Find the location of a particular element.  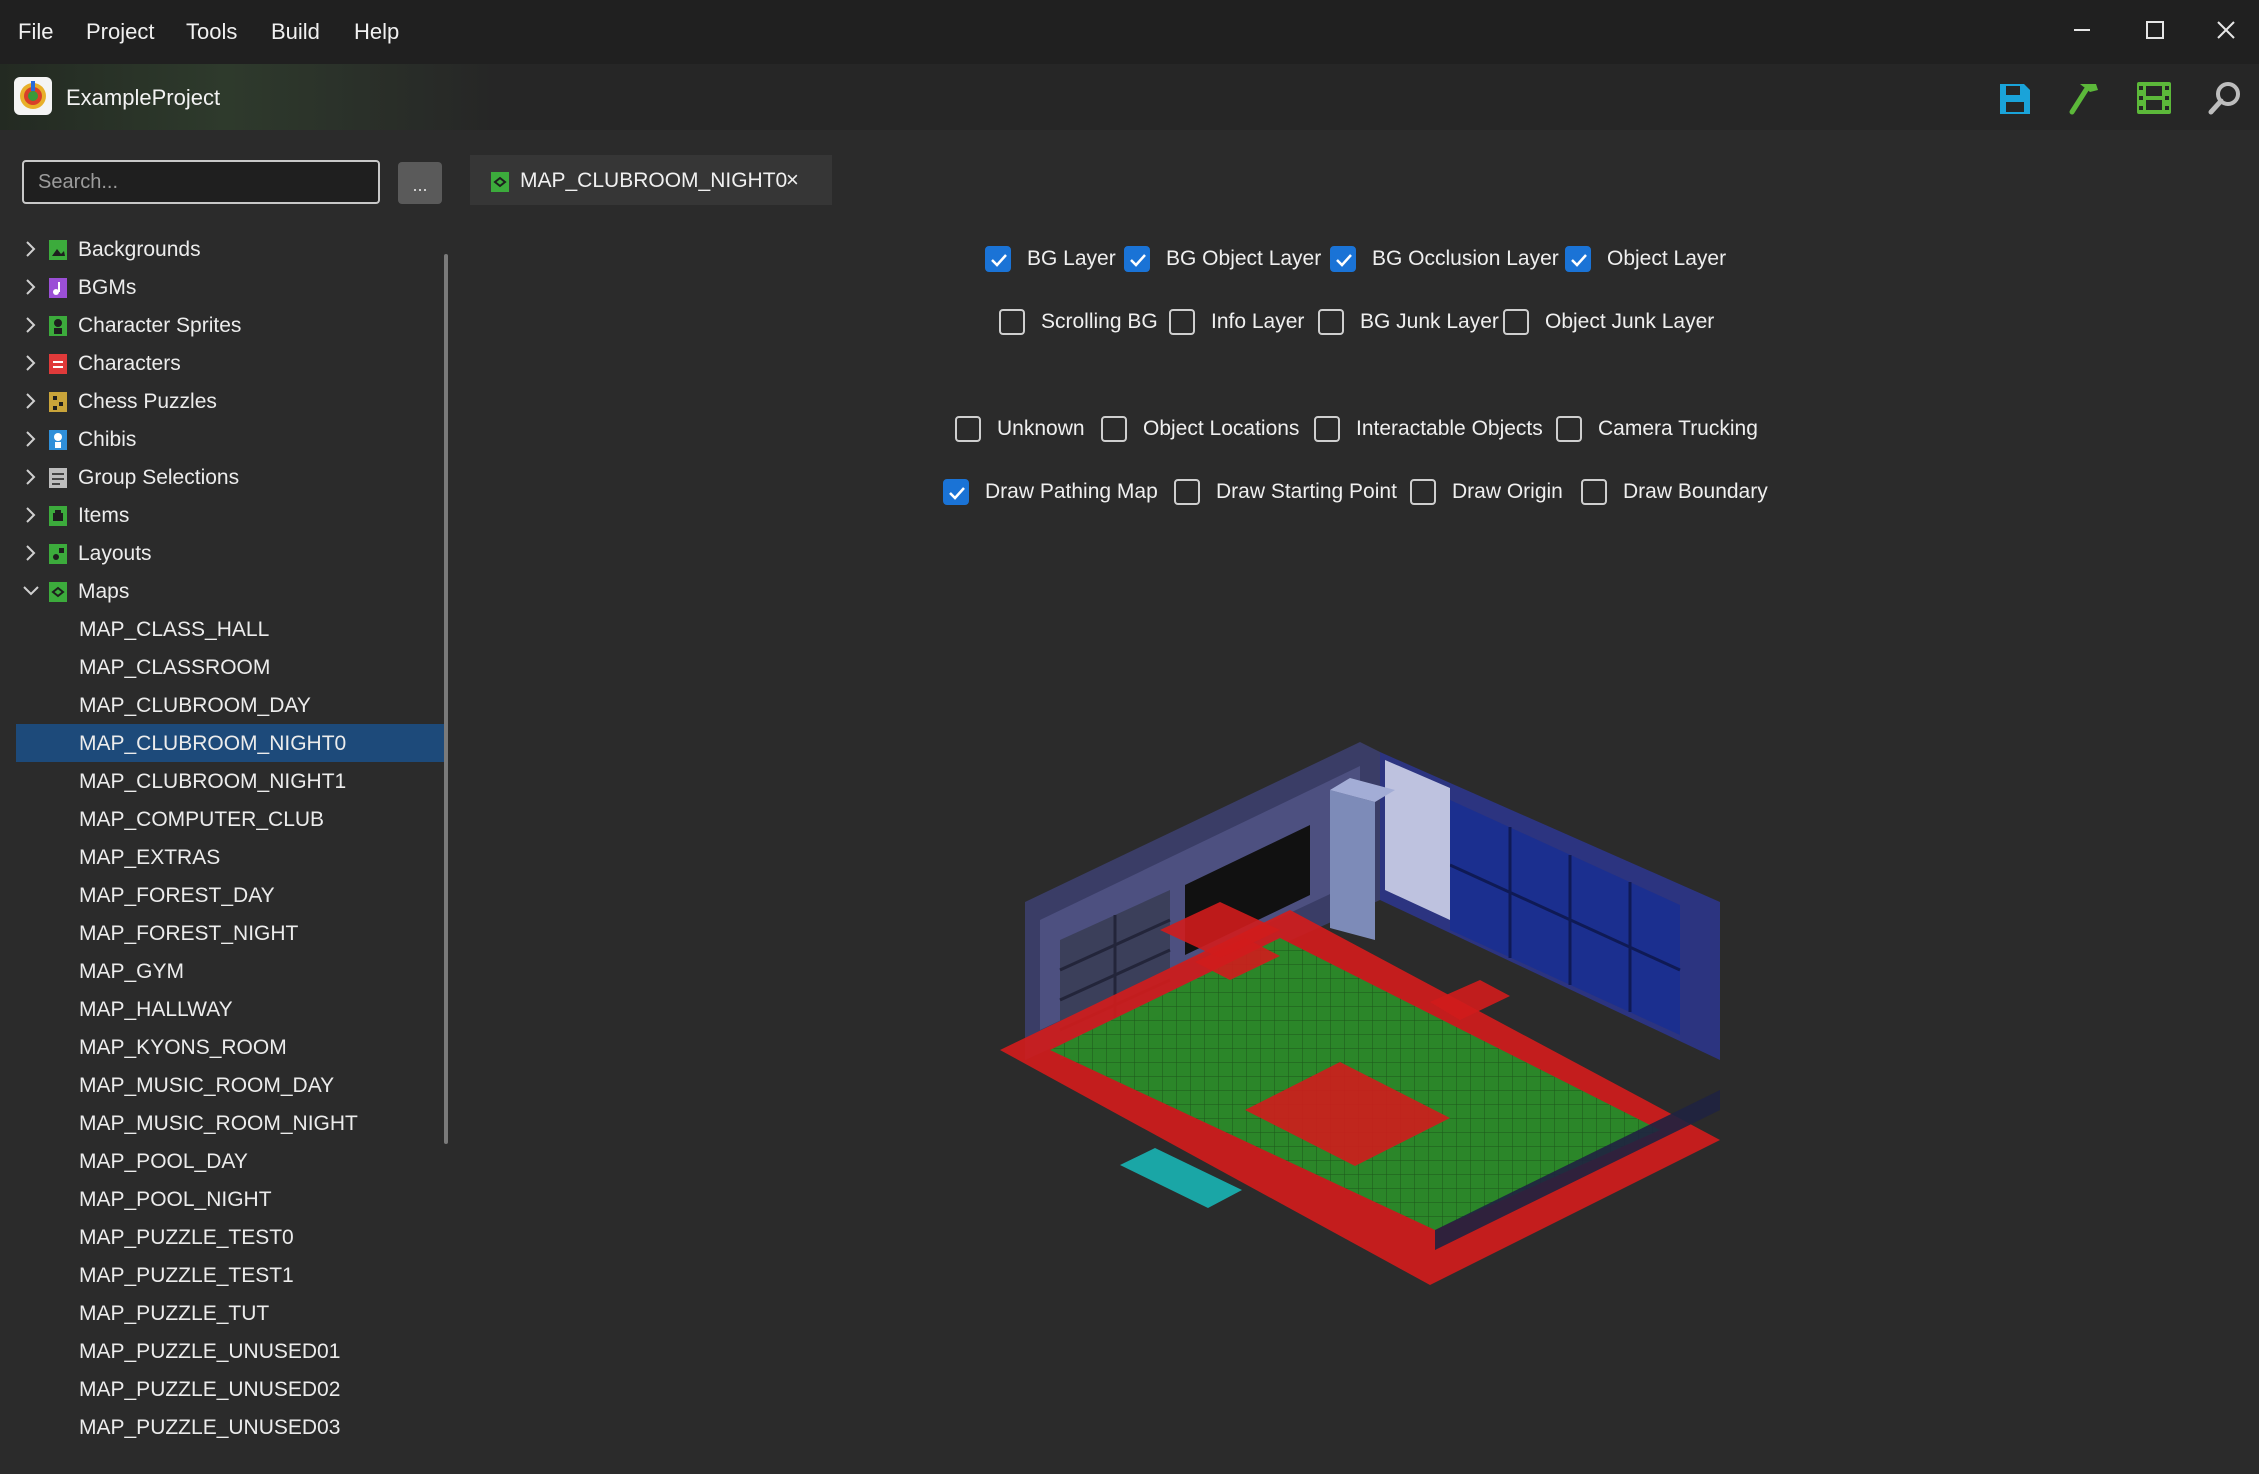

map-item-label: MAP_CLASSROOM is located at coordinates (175, 667).